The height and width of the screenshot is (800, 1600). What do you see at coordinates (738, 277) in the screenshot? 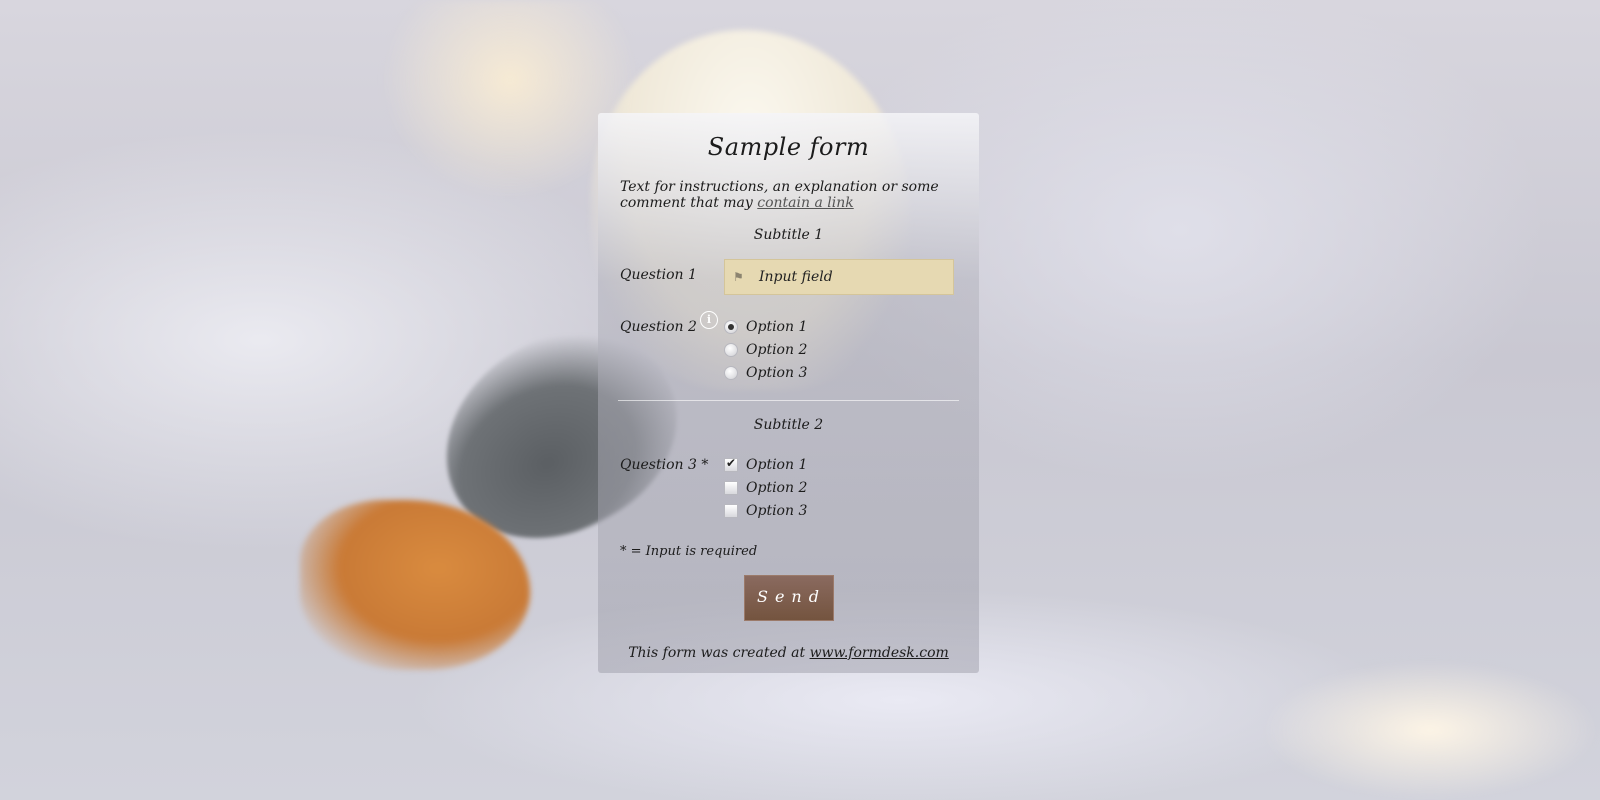
I see `tag-icon: ⚑` at bounding box center [738, 277].